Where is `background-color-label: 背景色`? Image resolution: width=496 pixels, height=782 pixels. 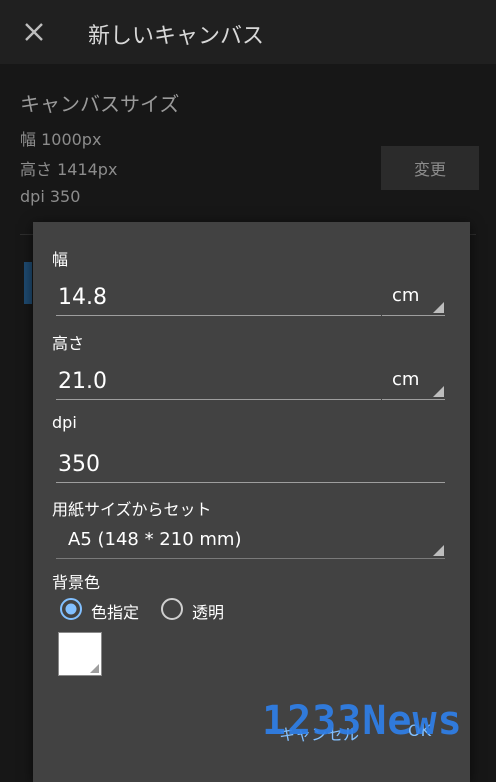 background-color-label: 背景色 is located at coordinates (76, 582).